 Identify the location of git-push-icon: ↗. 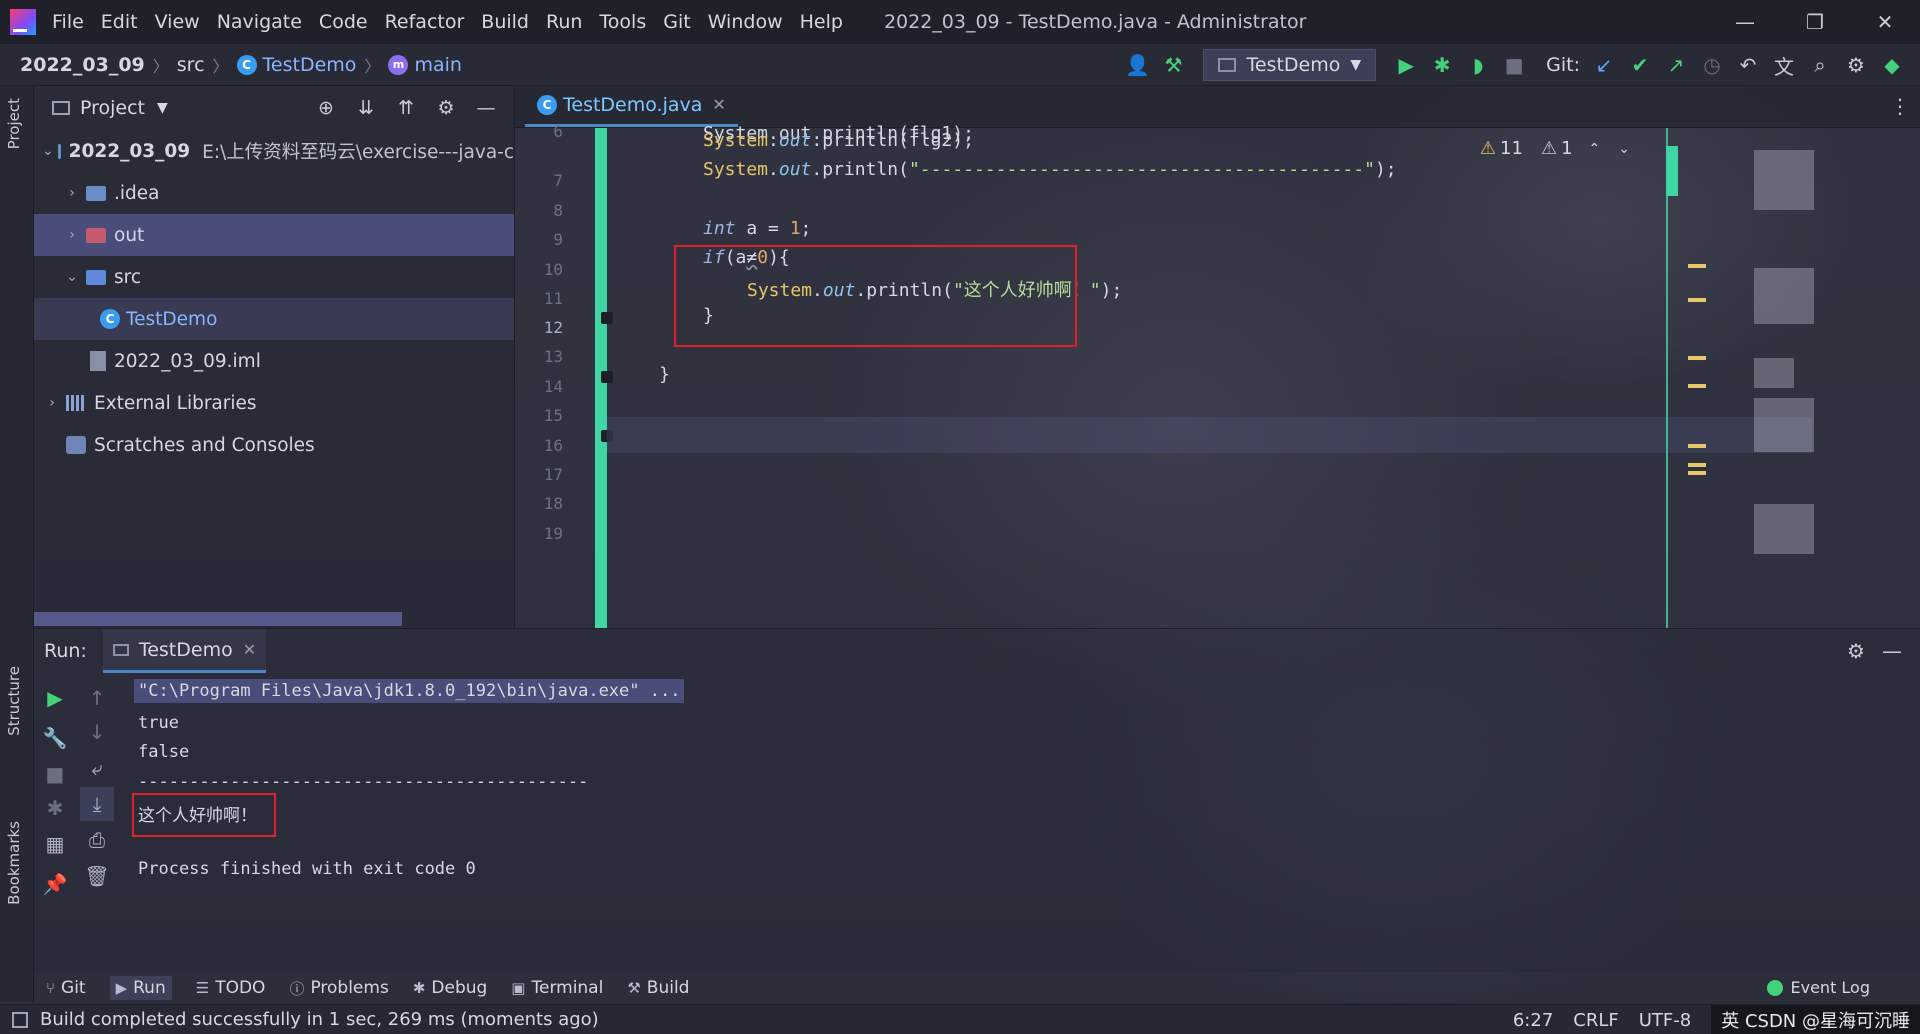
(1676, 65).